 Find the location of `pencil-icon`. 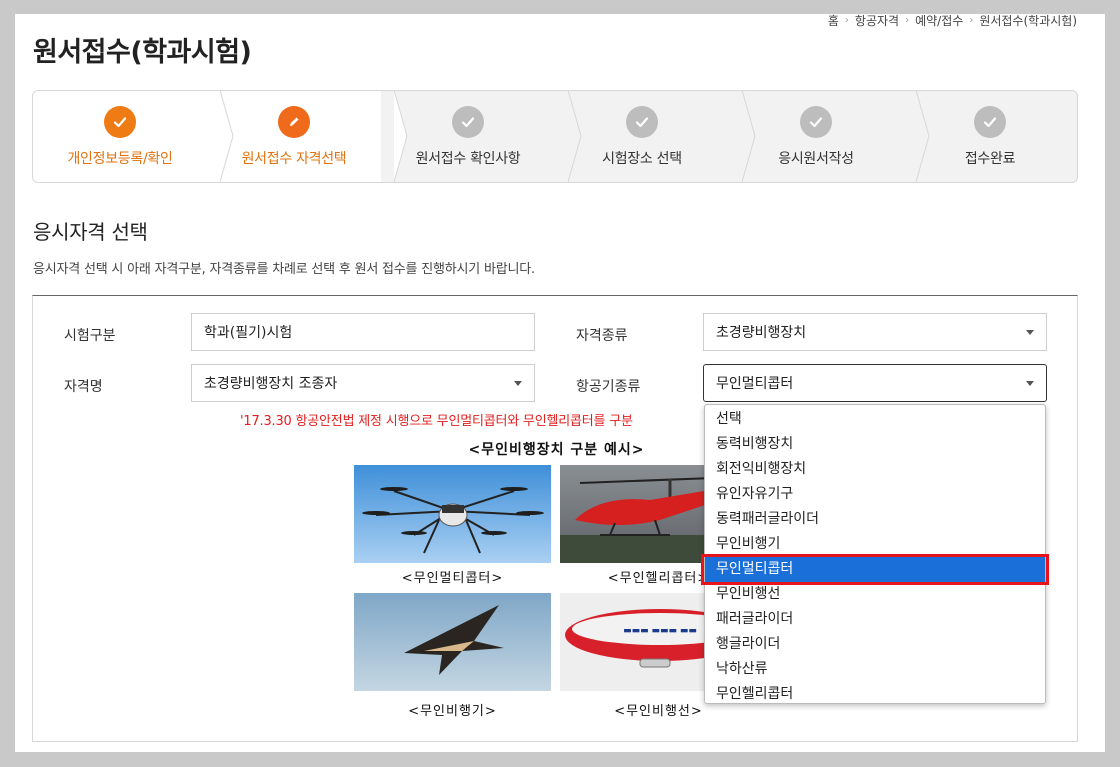

pencil-icon is located at coordinates (294, 122).